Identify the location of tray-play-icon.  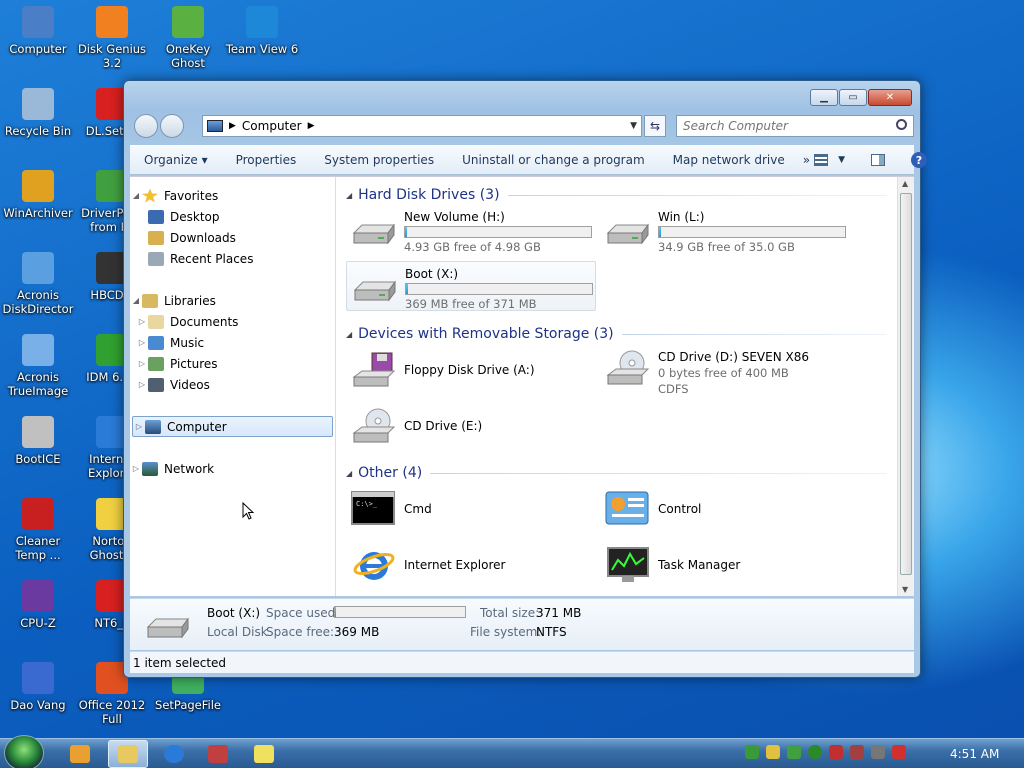
(815, 752).